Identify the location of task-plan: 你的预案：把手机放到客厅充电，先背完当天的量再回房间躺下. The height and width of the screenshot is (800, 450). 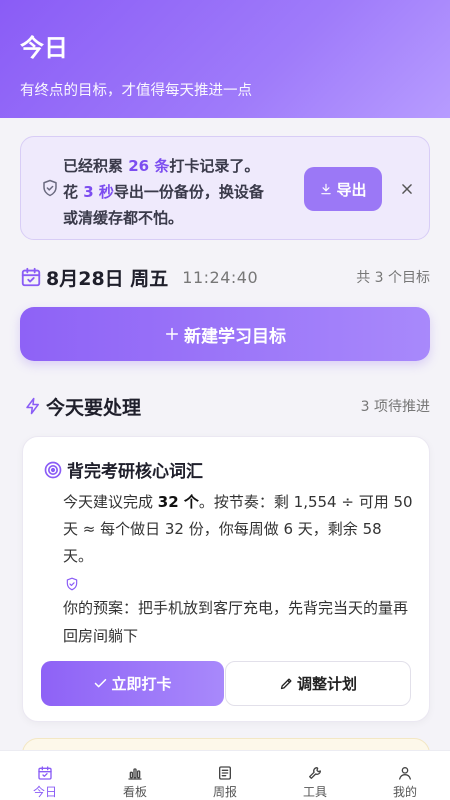
(236, 622).